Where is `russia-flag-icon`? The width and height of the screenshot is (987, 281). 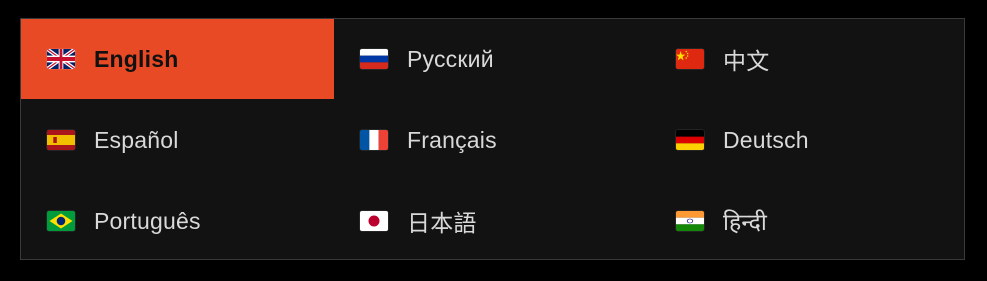 russia-flag-icon is located at coordinates (374, 59).